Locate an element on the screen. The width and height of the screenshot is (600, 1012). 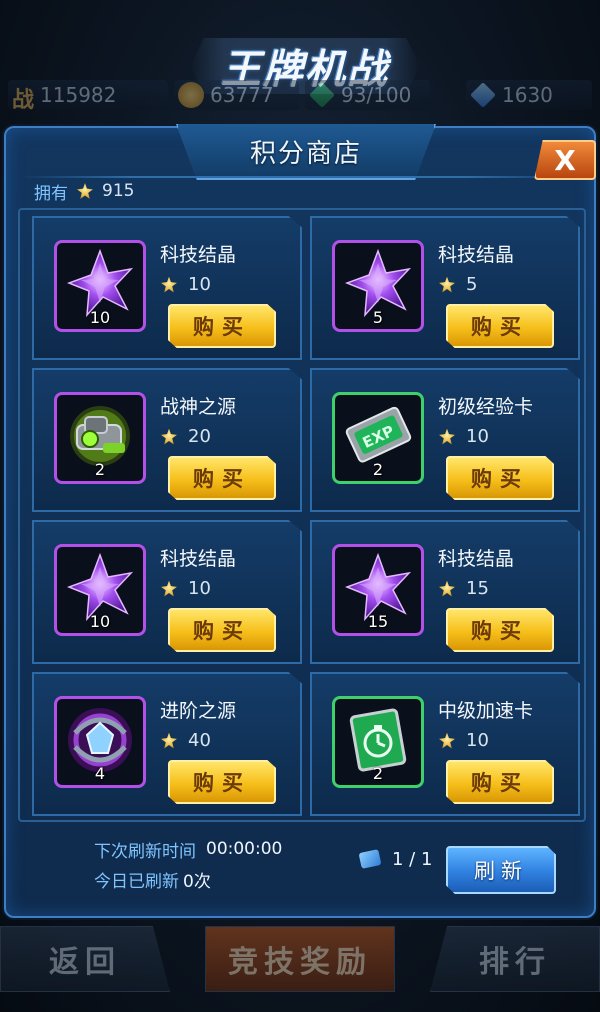
shop-item-card: 2 中级加速卡 10 购买 is located at coordinates (445, 744).